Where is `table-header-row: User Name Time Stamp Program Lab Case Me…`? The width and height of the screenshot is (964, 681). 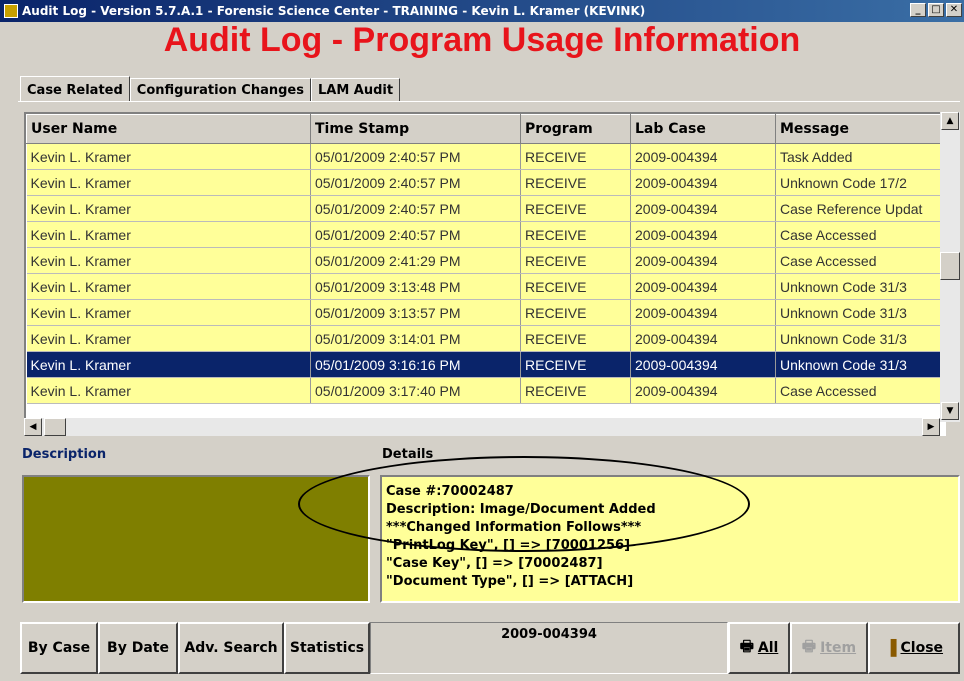 table-header-row: User Name Time Stamp Program Lab Case Me… is located at coordinates (485, 129).